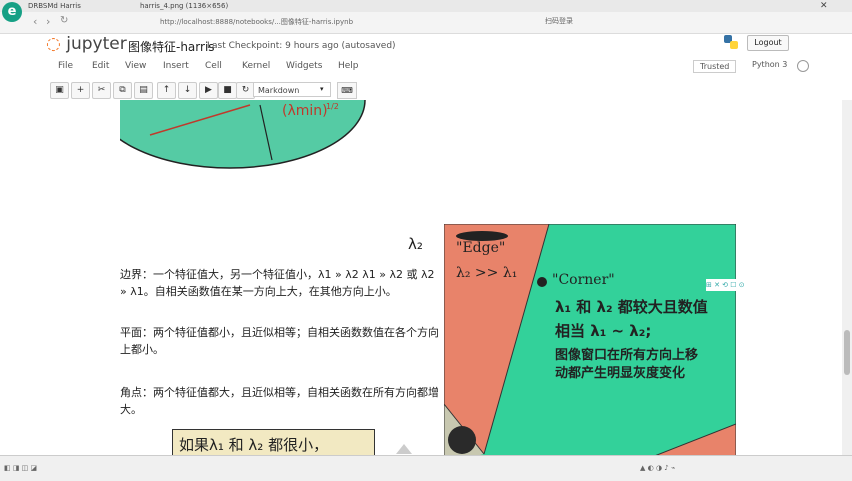 The width and height of the screenshot is (852, 481). What do you see at coordinates (101, 90) in the screenshot?
I see `cut-icon: ✂` at bounding box center [101, 90].